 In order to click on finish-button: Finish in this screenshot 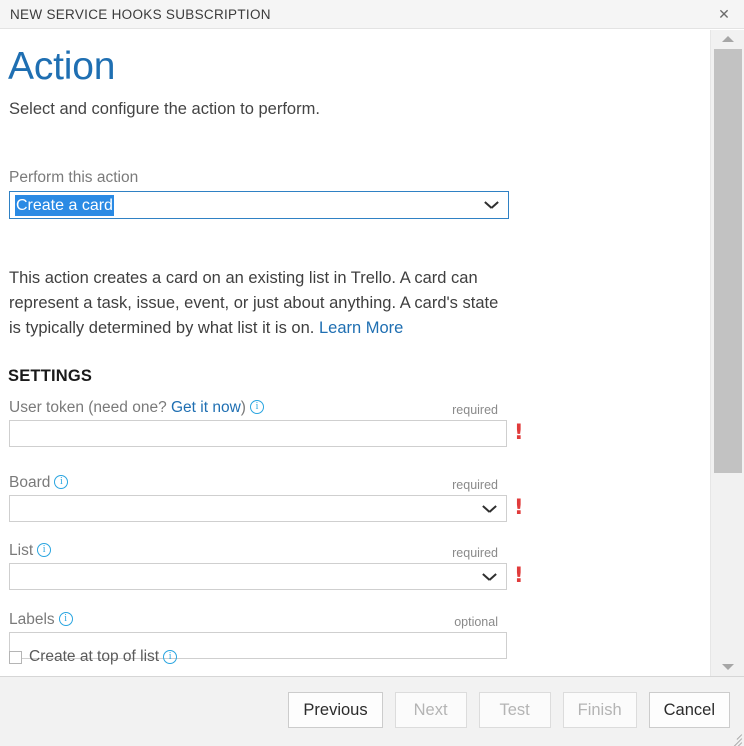, I will do `click(599, 710)`.